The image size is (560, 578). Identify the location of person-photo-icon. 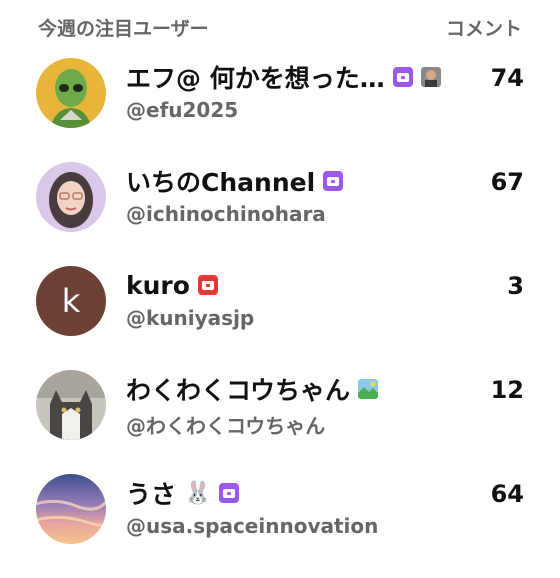
(71, 197).